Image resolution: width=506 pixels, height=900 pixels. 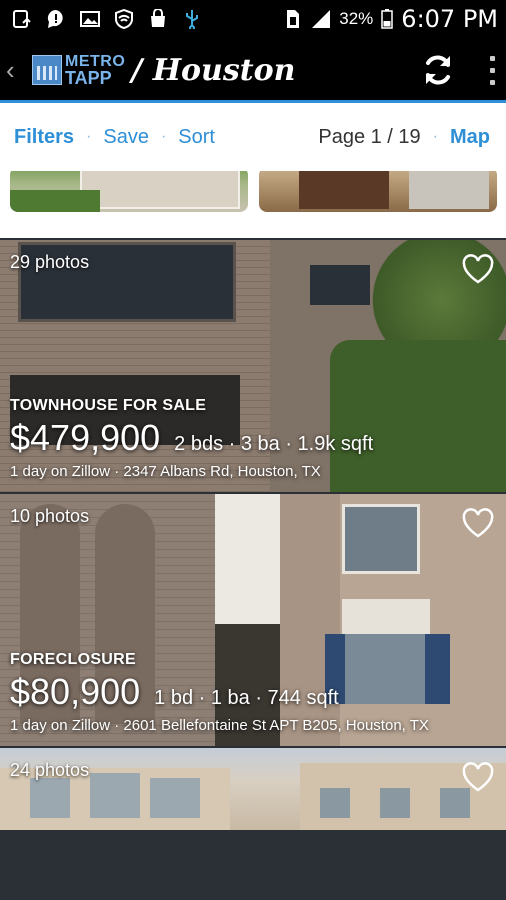 I want to click on city-name: Houston, so click(x=224, y=70).